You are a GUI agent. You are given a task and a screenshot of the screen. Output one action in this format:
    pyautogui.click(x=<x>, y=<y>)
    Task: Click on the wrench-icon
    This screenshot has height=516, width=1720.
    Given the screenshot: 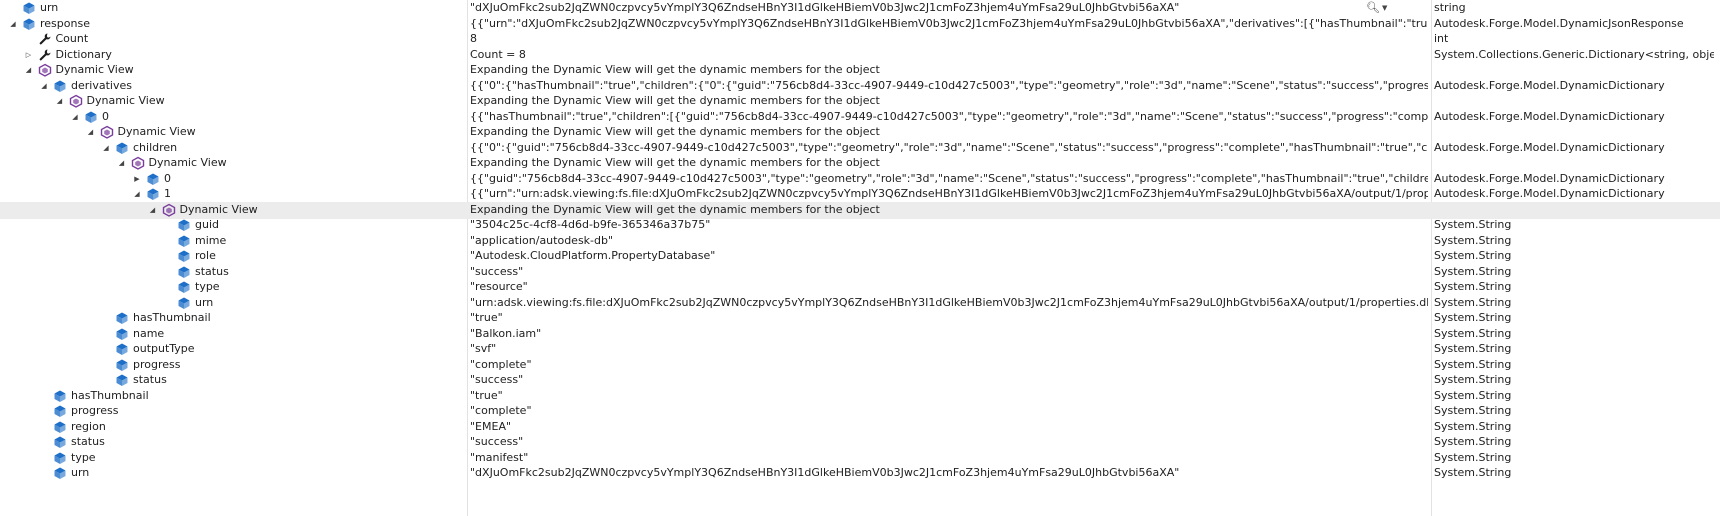 What is the action you would take?
    pyautogui.click(x=45, y=55)
    